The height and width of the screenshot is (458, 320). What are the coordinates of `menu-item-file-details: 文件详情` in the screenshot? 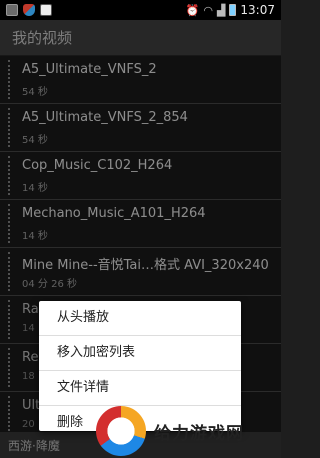 It's located at (140, 388).